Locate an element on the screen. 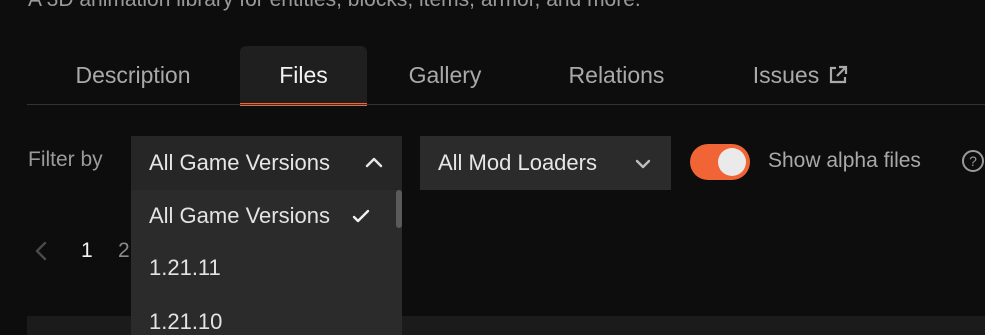 The width and height of the screenshot is (985, 335). chevron-left-icon is located at coordinates (41, 251).